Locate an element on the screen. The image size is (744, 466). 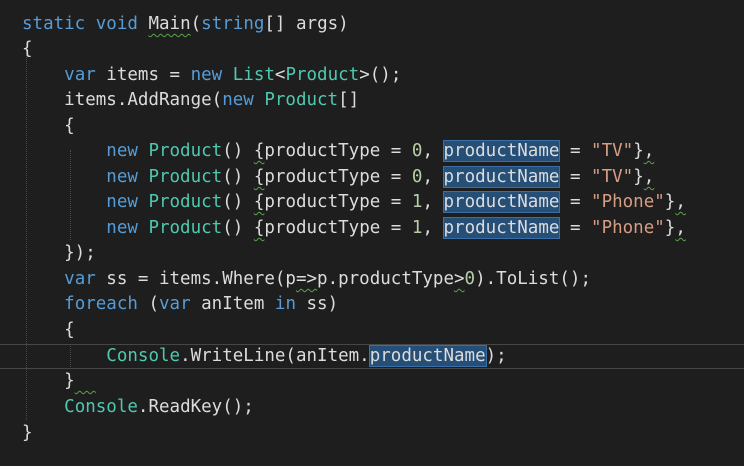
code-line: foreach (var anItem in ss) is located at coordinates (180, 304).